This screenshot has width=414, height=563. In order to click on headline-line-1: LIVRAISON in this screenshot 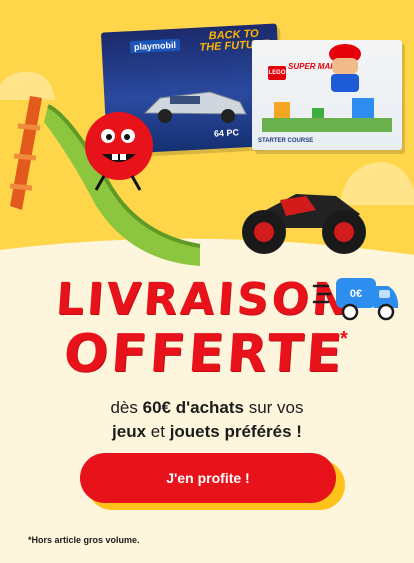, I will do `click(204, 299)`.